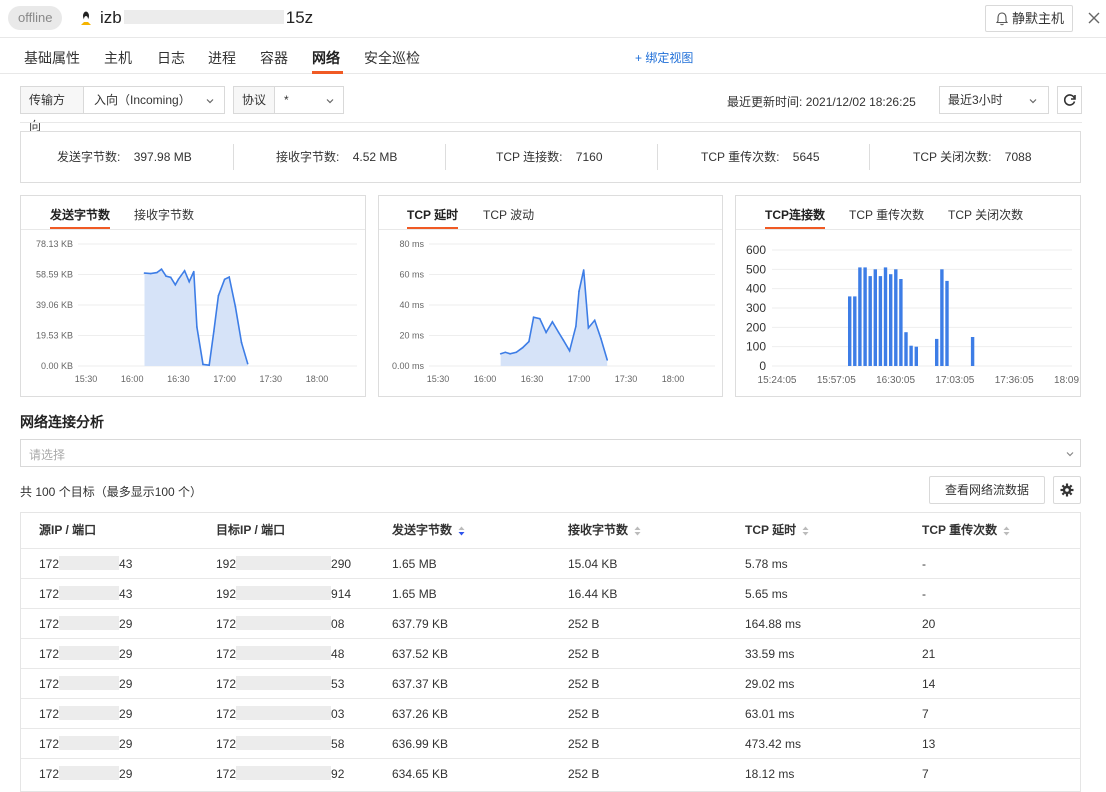  I want to click on col-latency: TCP 延时, so click(777, 530).